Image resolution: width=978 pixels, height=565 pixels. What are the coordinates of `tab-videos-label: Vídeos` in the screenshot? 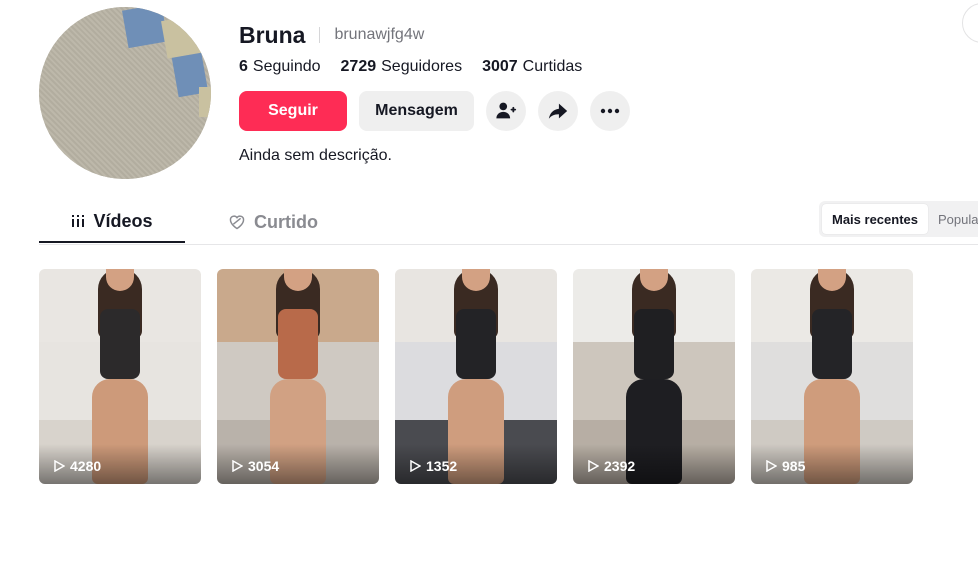 It's located at (123, 220).